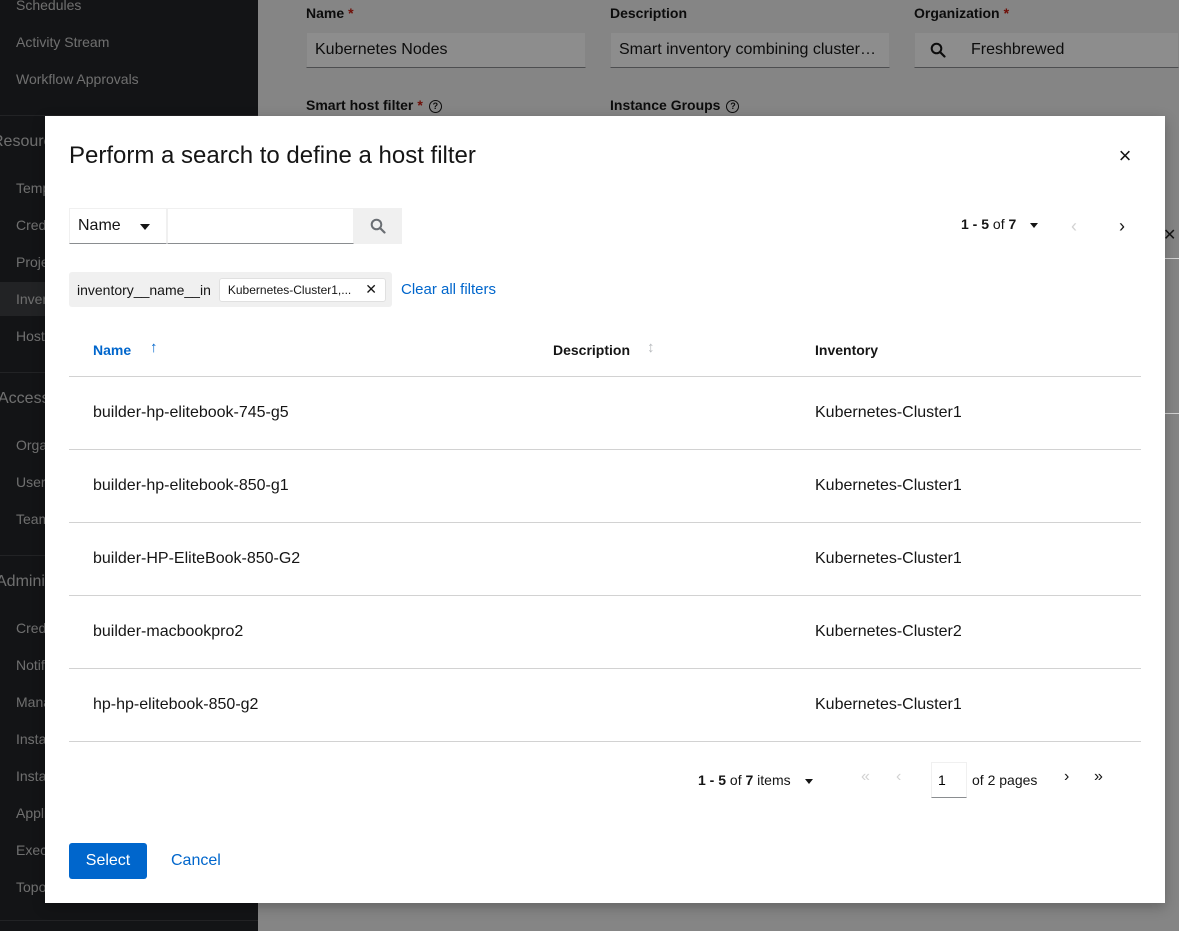 This screenshot has height=931, width=1179. I want to click on pagination-items-label: items, so click(774, 780).